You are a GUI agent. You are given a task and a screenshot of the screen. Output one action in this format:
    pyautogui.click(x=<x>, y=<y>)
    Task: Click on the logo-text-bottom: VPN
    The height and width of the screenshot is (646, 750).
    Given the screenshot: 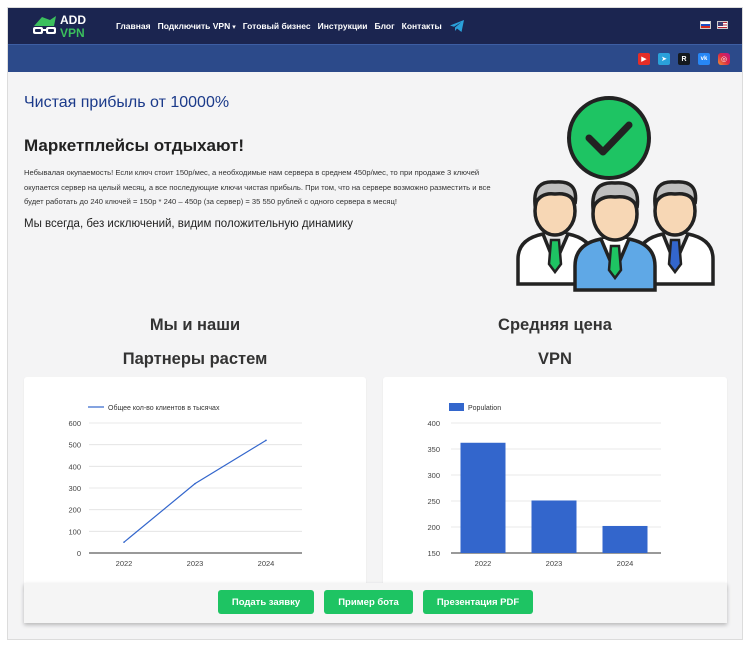 What is the action you would take?
    pyautogui.click(x=72, y=33)
    